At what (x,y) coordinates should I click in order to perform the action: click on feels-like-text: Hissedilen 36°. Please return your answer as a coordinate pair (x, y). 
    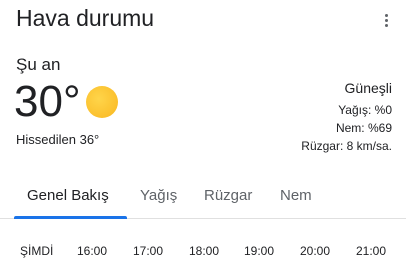
    Looking at the image, I should click on (58, 139).